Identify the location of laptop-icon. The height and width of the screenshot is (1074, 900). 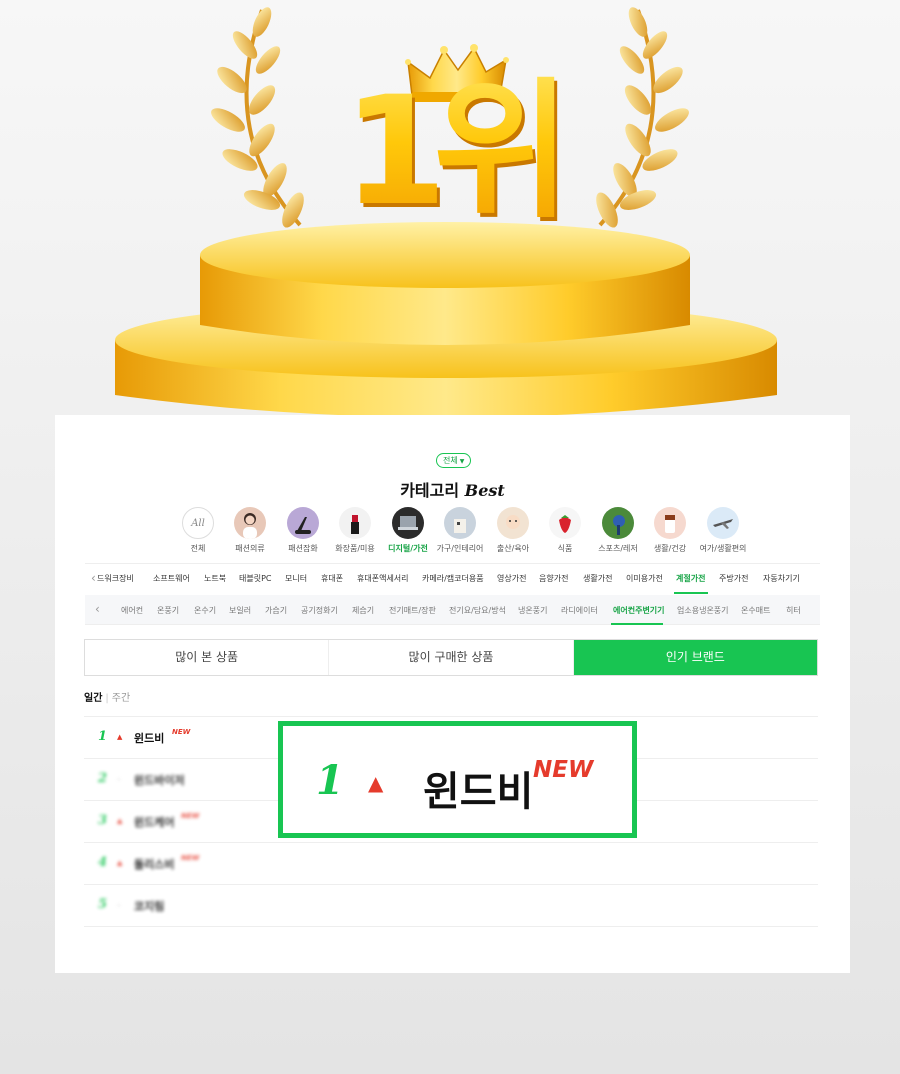
(408, 523).